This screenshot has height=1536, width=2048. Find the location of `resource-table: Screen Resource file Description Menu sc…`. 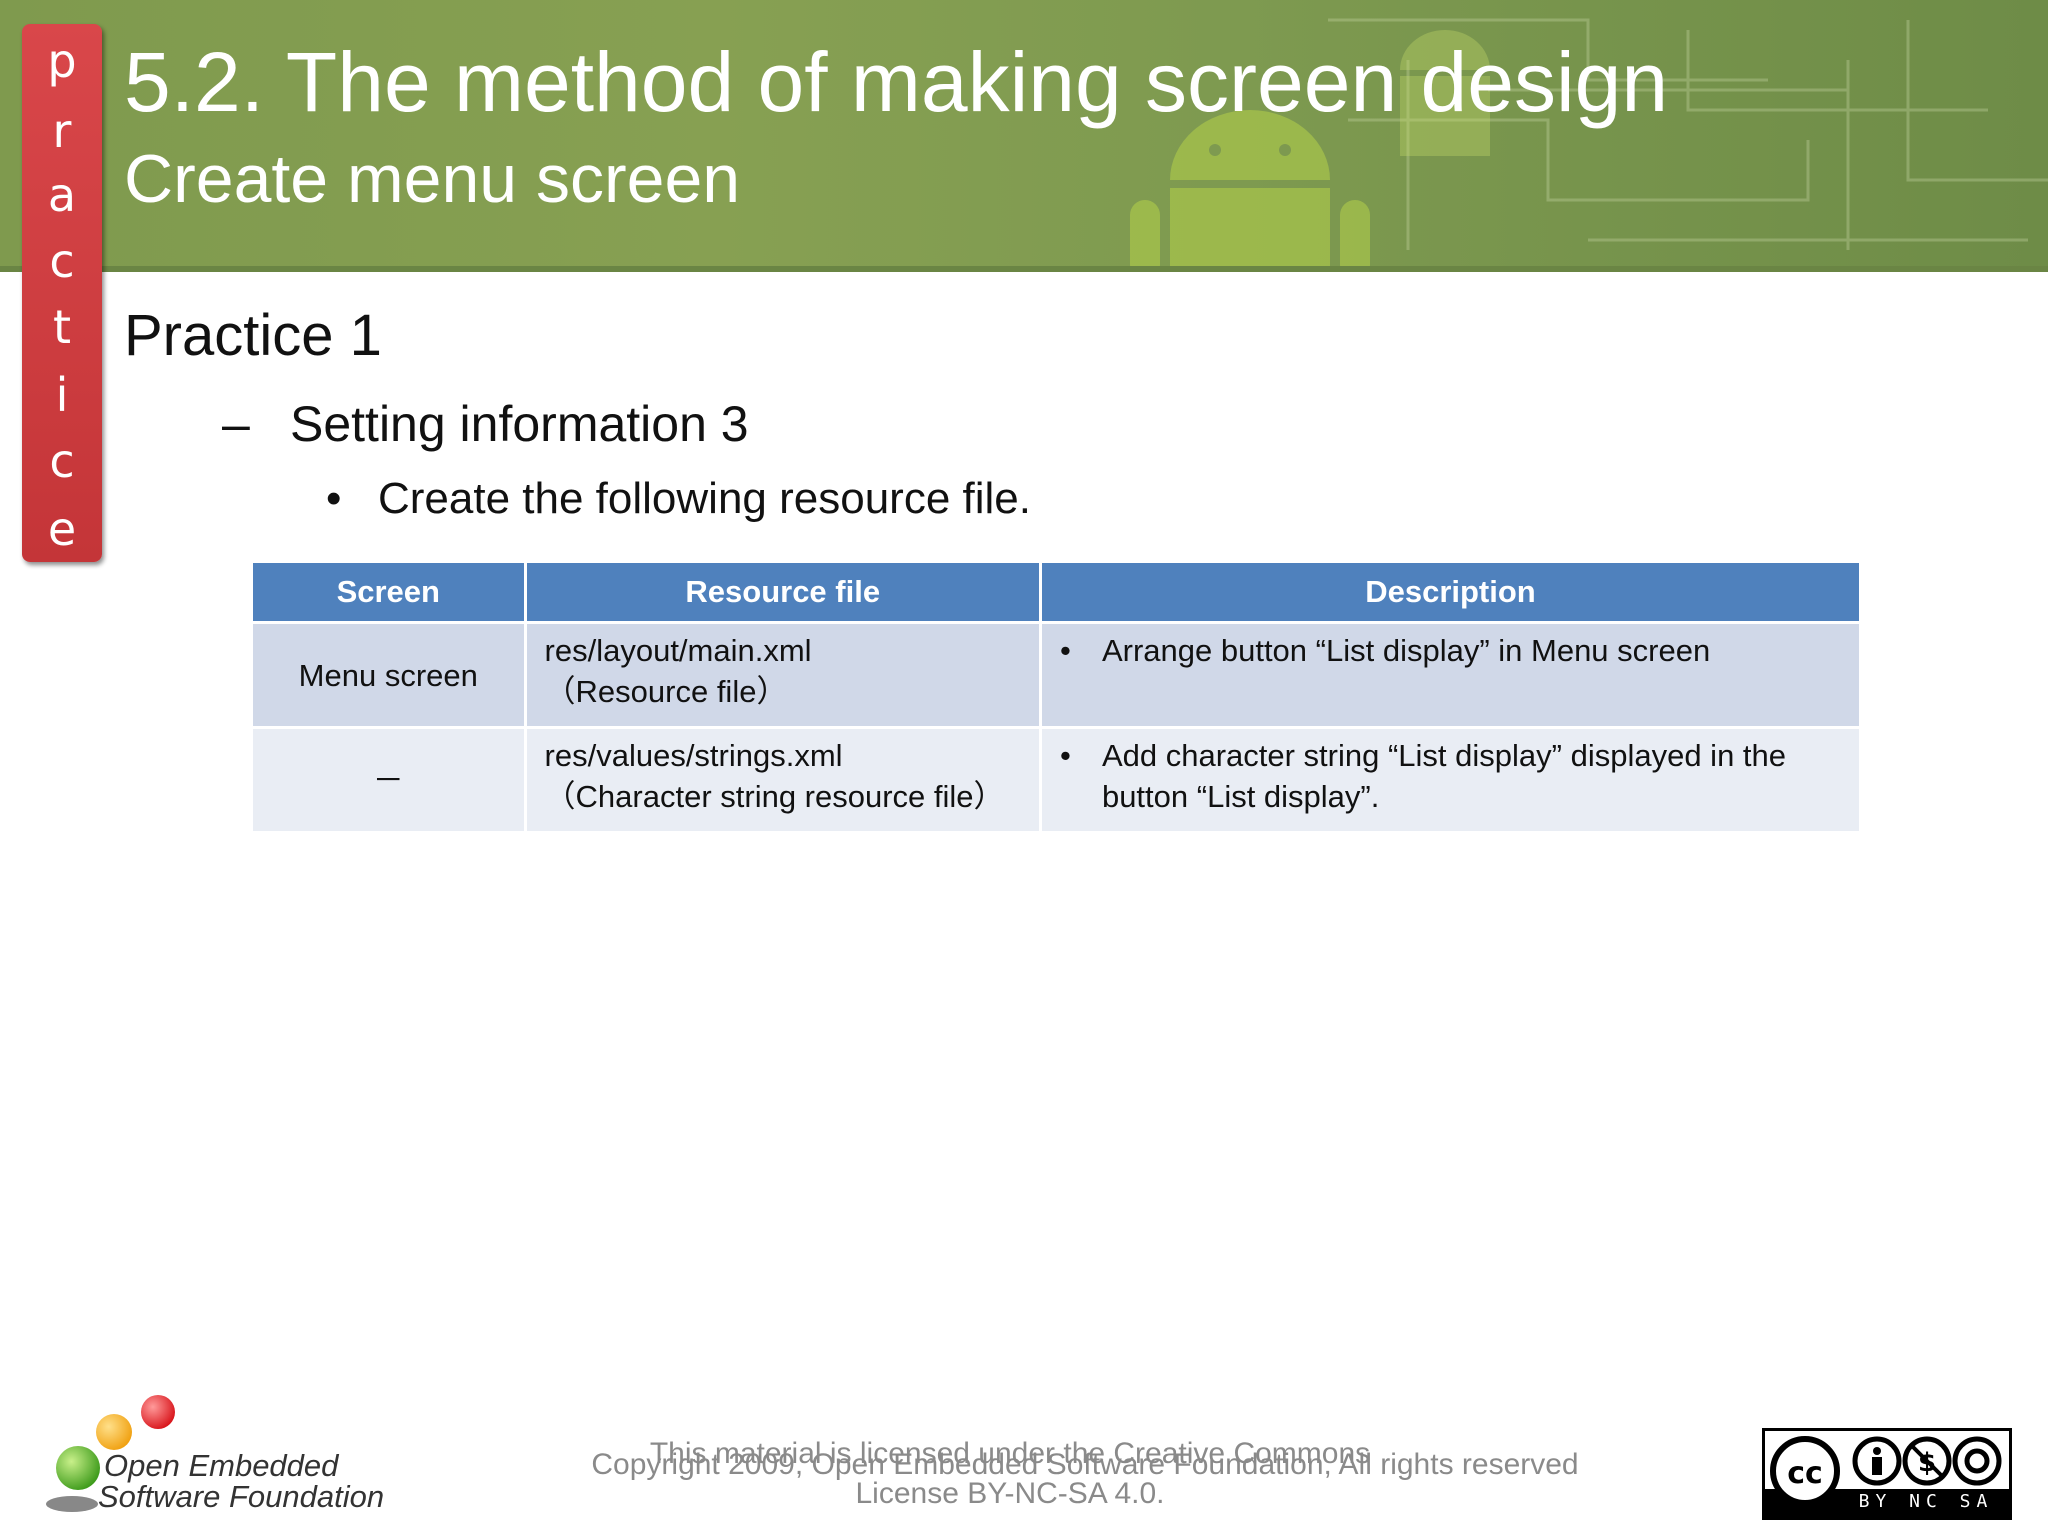

resource-table: Screen Resource file Description Menu sc… is located at coordinates (1056, 697).